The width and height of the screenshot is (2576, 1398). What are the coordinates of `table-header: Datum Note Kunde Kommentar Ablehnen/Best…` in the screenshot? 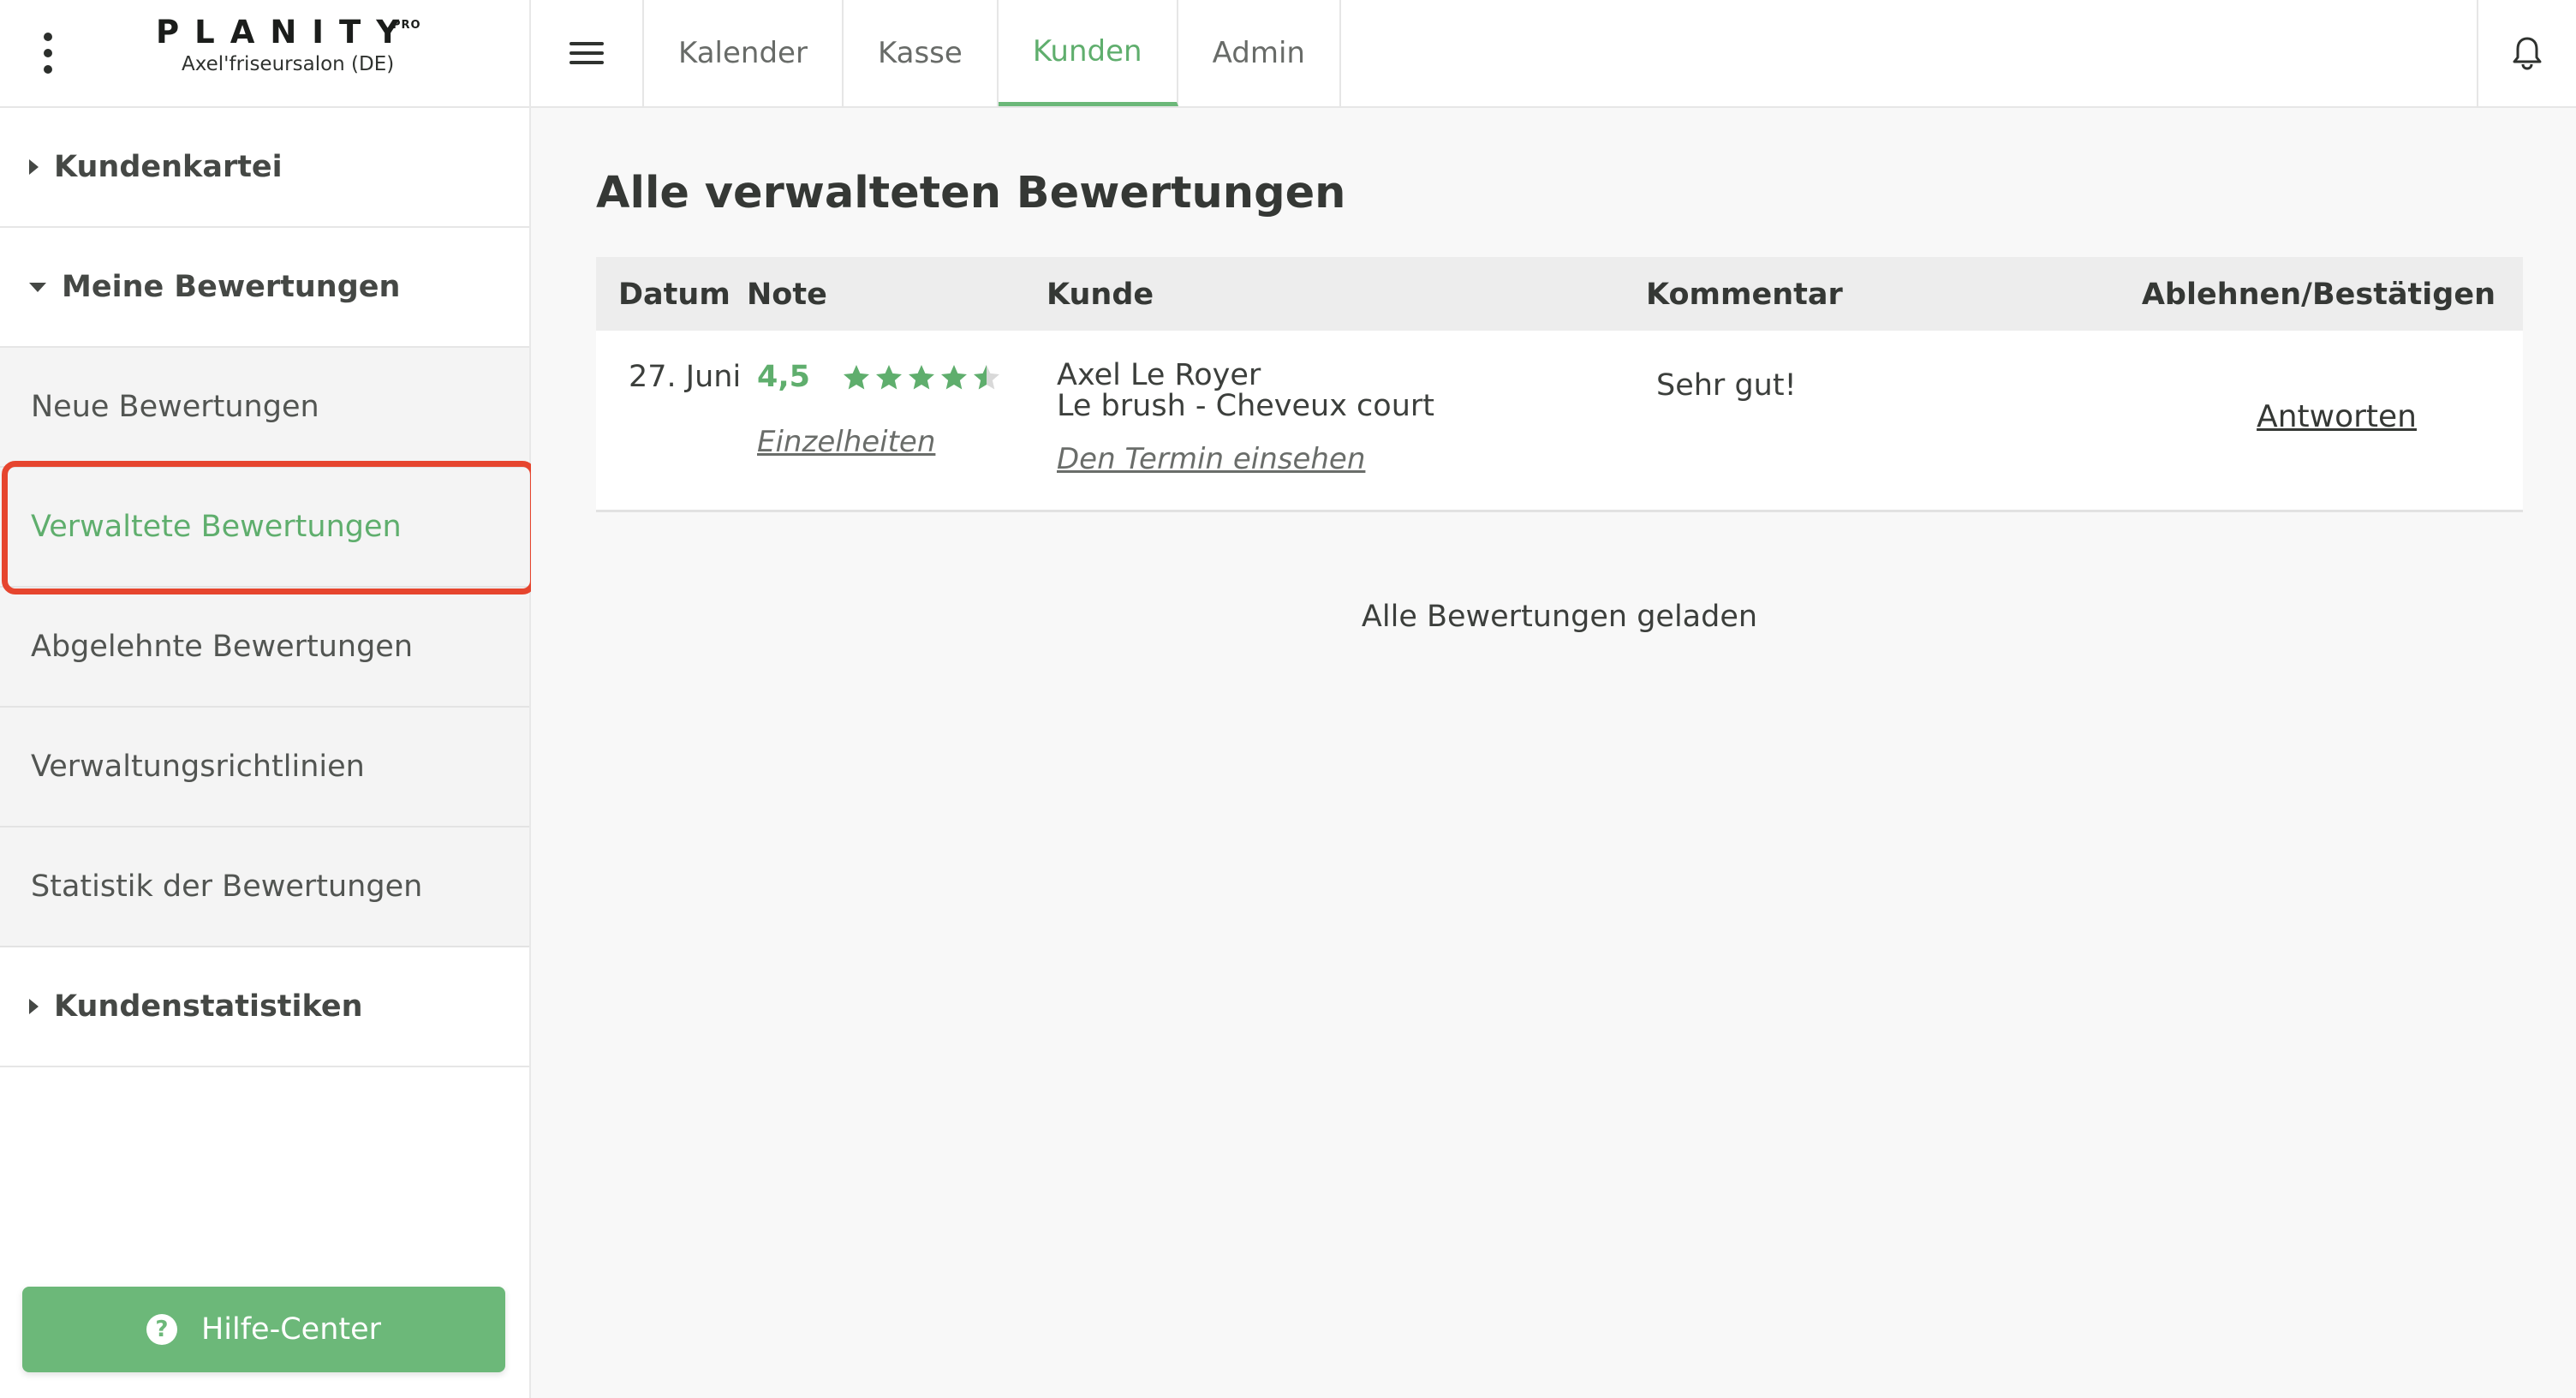 It's located at (1559, 294).